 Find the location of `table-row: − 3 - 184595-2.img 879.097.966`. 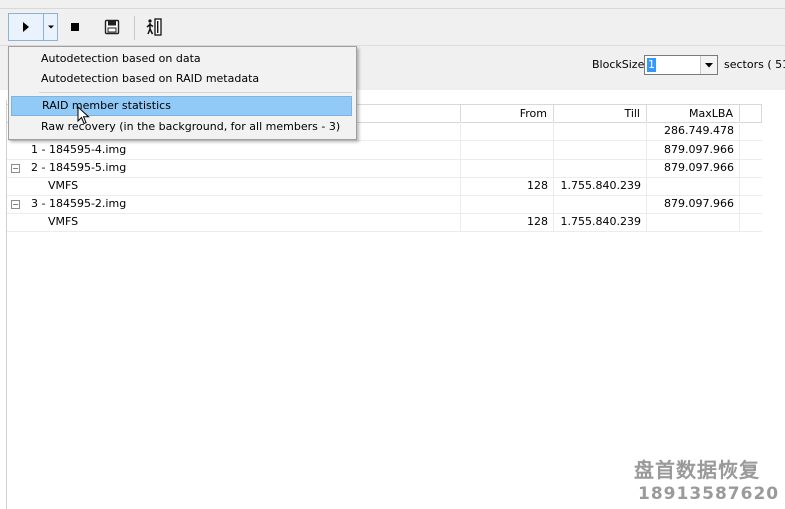

table-row: − 3 - 184595-2.img 879.097.966 is located at coordinates (384, 204).